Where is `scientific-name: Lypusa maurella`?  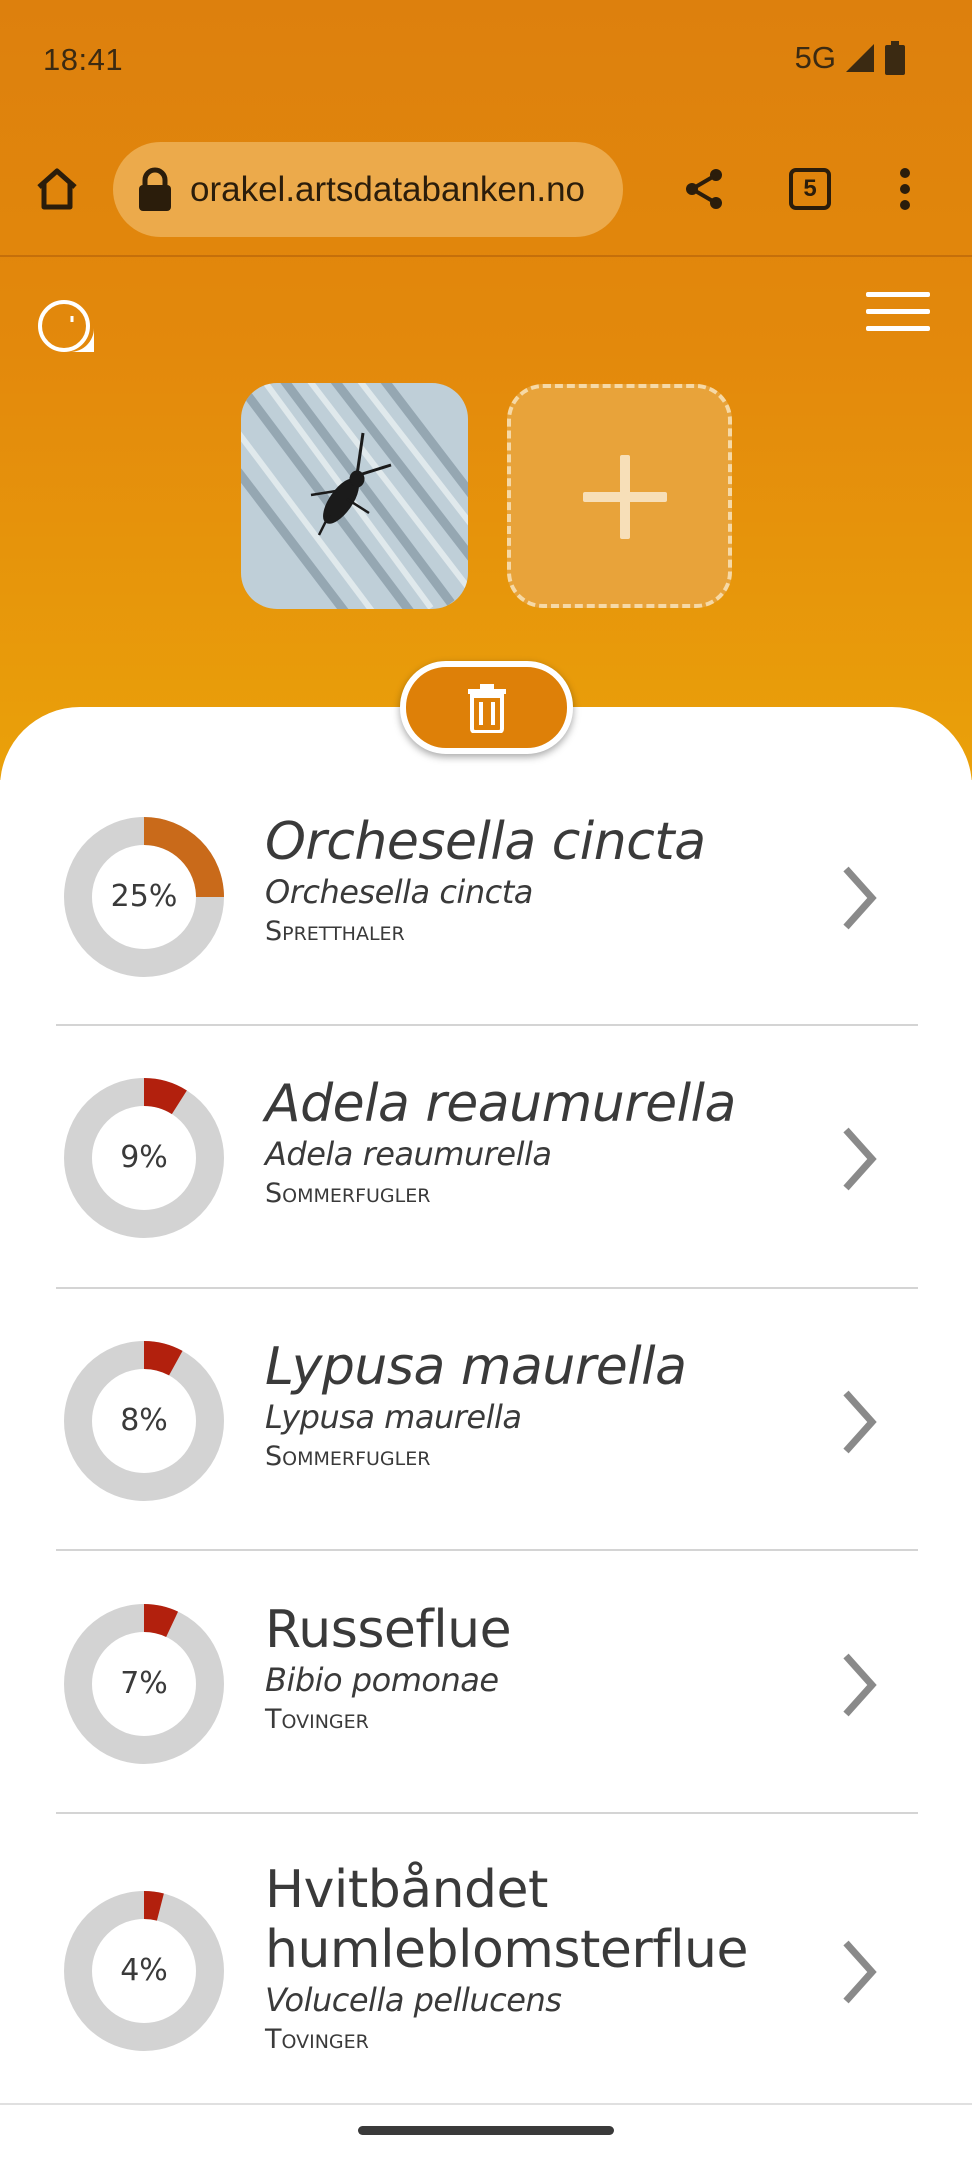 scientific-name: Lypusa maurella is located at coordinates (393, 1417).